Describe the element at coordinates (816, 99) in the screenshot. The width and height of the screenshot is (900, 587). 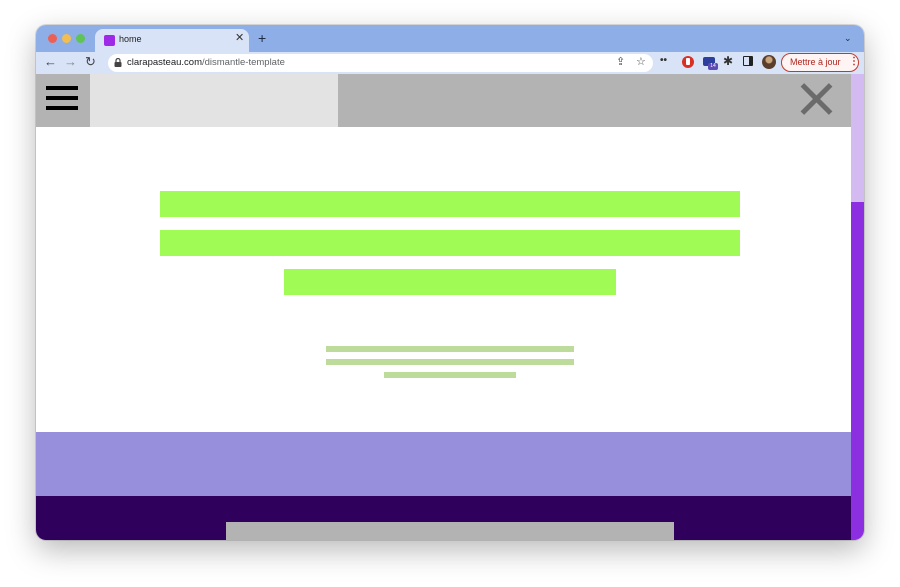
I see `close-icon` at that location.